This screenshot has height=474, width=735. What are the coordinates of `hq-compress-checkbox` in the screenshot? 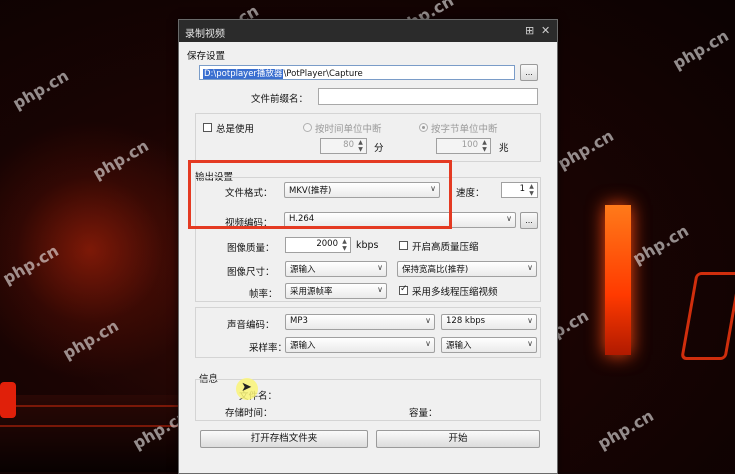 It's located at (403, 245).